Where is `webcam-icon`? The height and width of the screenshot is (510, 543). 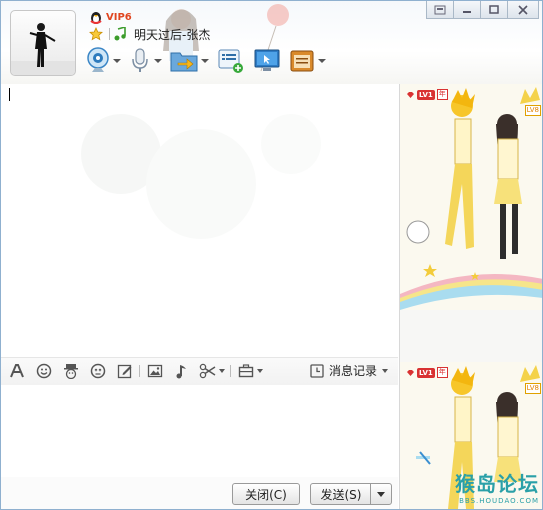 webcam-icon is located at coordinates (98, 59).